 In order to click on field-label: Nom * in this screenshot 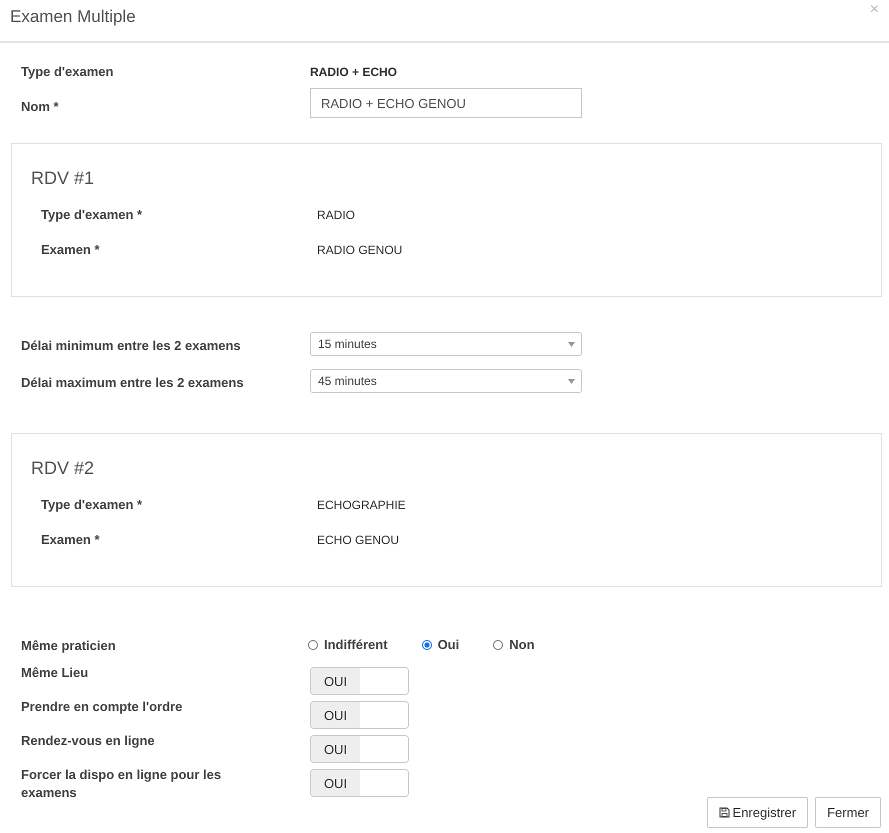, I will do `click(40, 107)`.